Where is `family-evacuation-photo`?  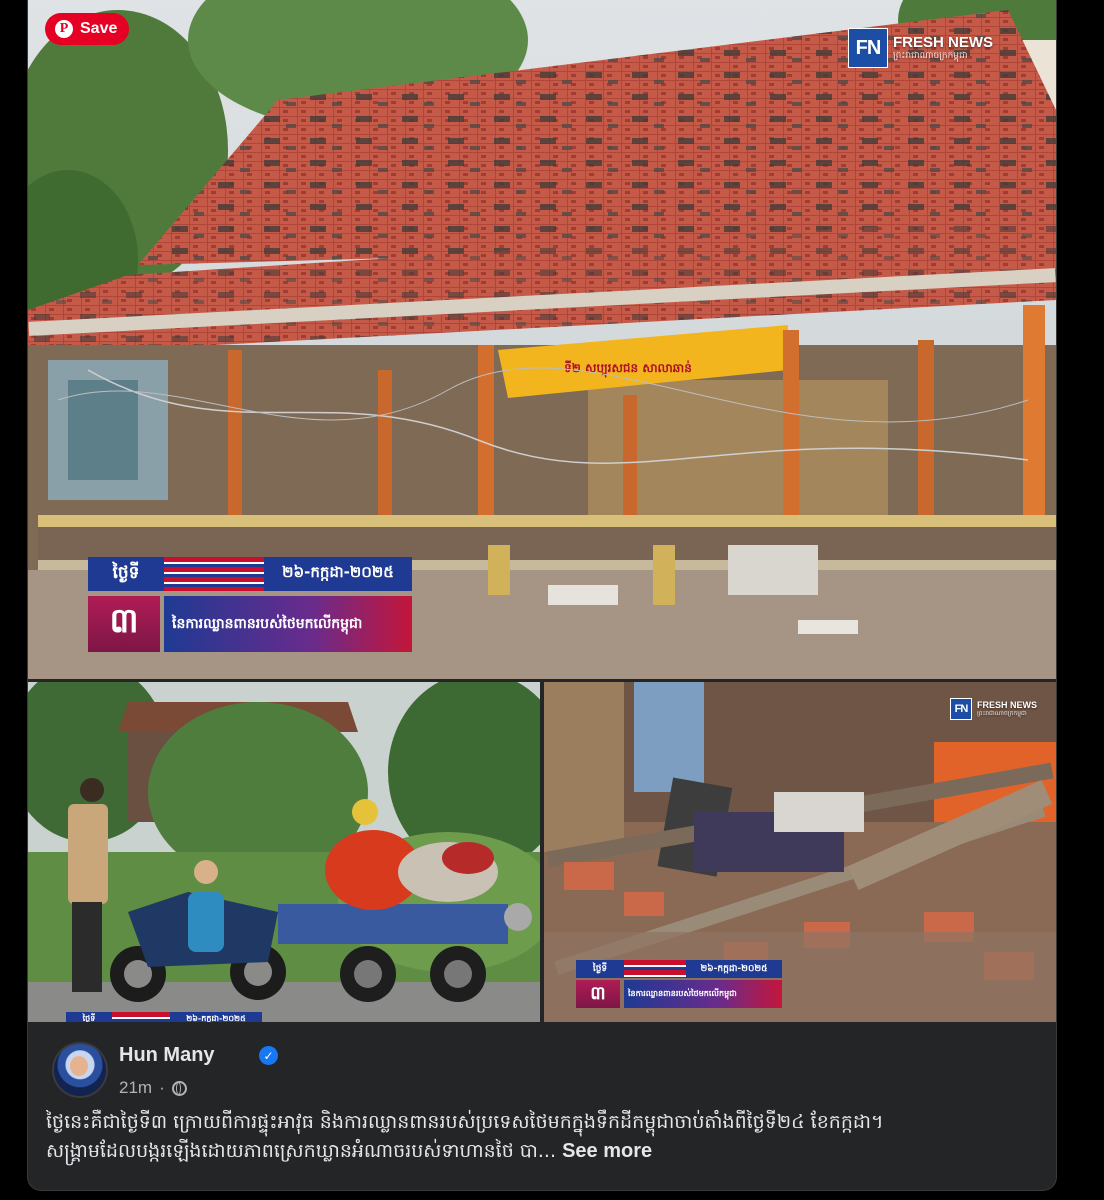
family-evacuation-photo is located at coordinates (284, 852).